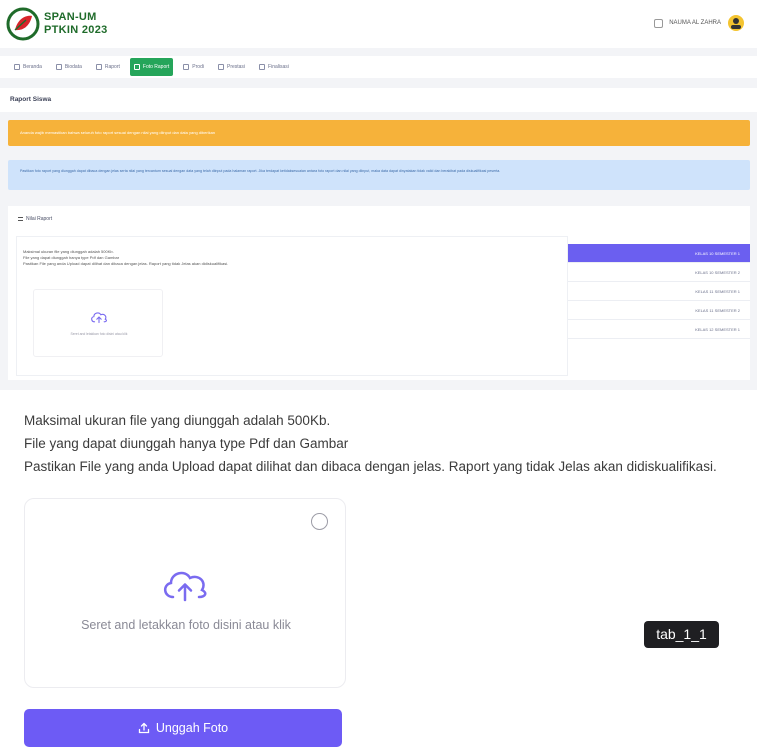  I want to click on avatar, so click(736, 23).